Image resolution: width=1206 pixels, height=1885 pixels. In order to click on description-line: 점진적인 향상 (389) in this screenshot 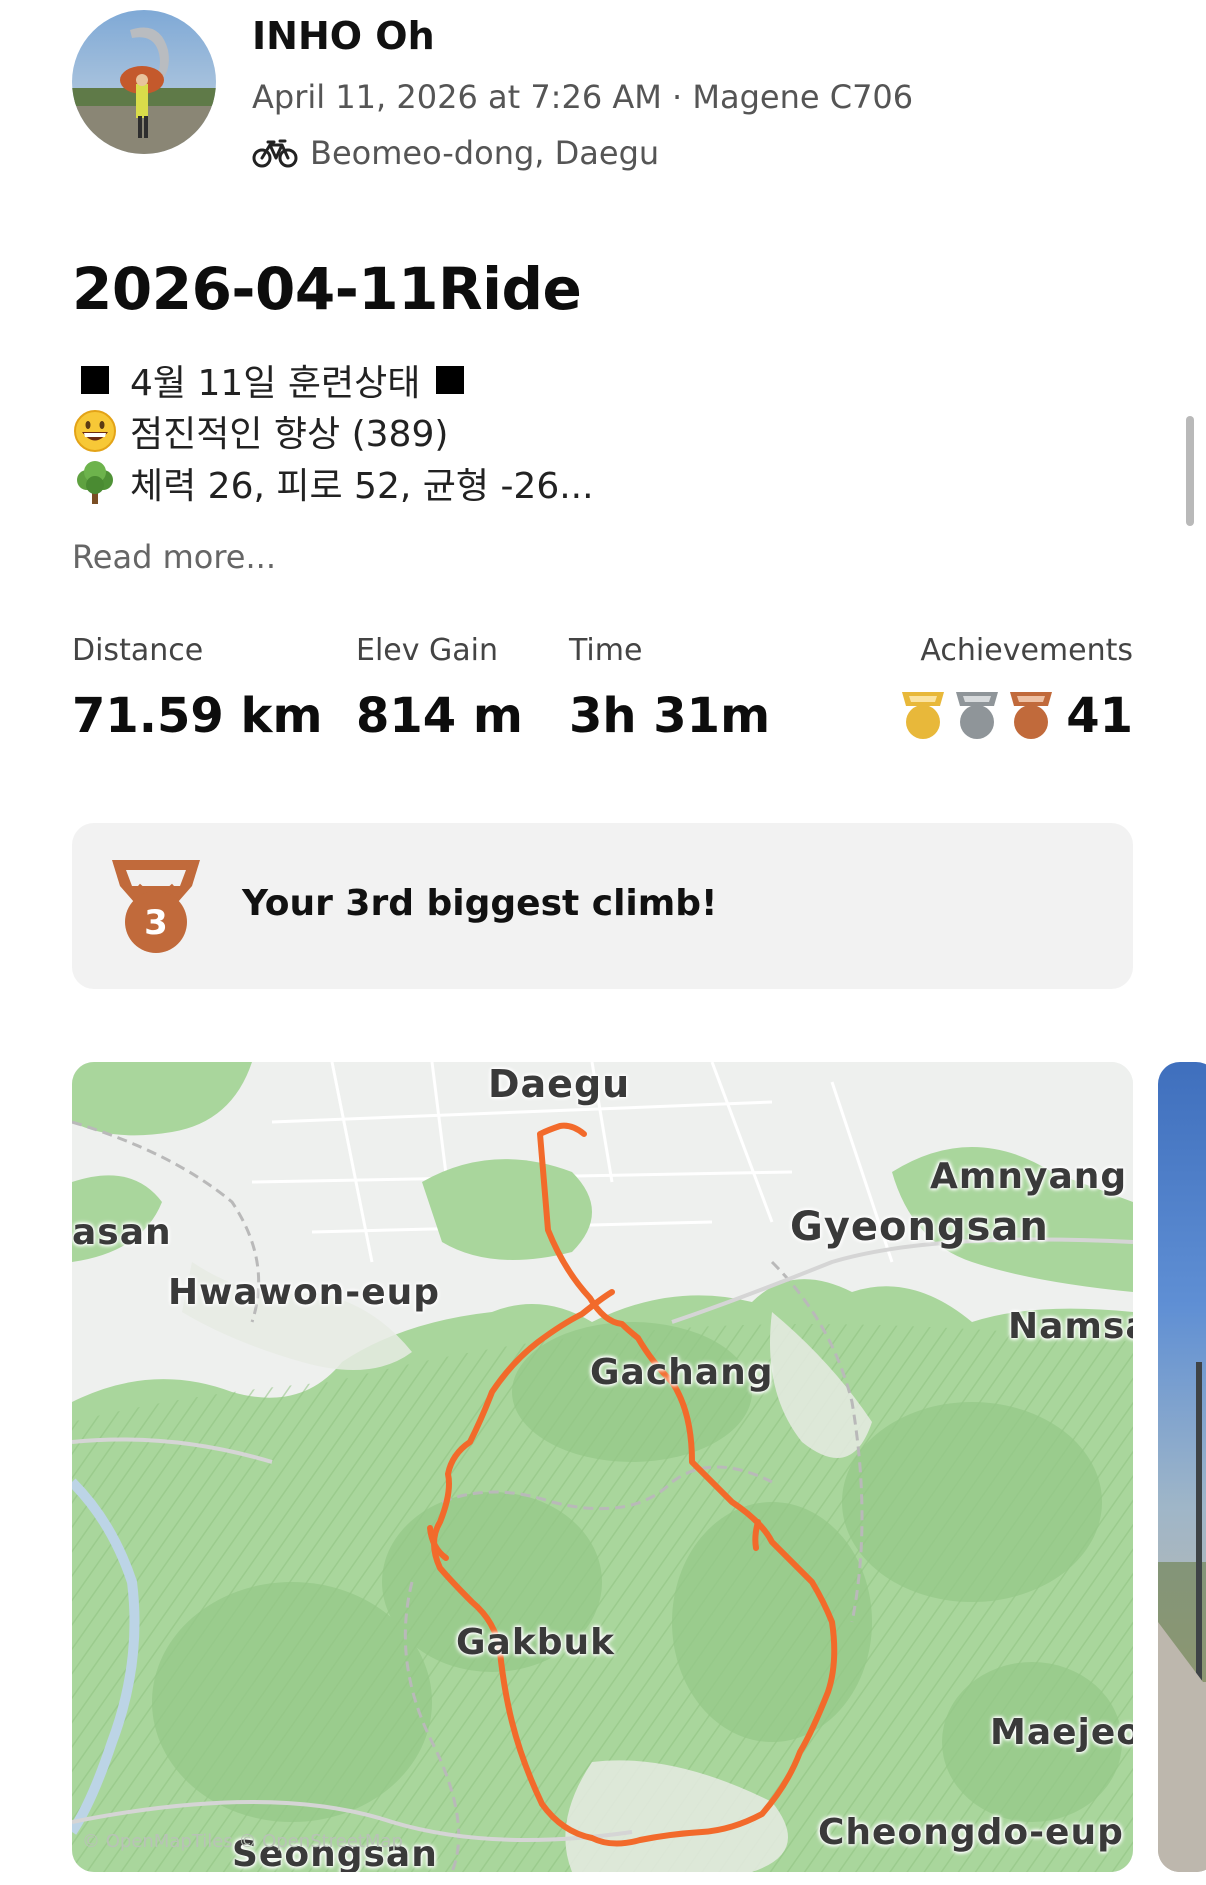, I will do `click(260, 431)`.